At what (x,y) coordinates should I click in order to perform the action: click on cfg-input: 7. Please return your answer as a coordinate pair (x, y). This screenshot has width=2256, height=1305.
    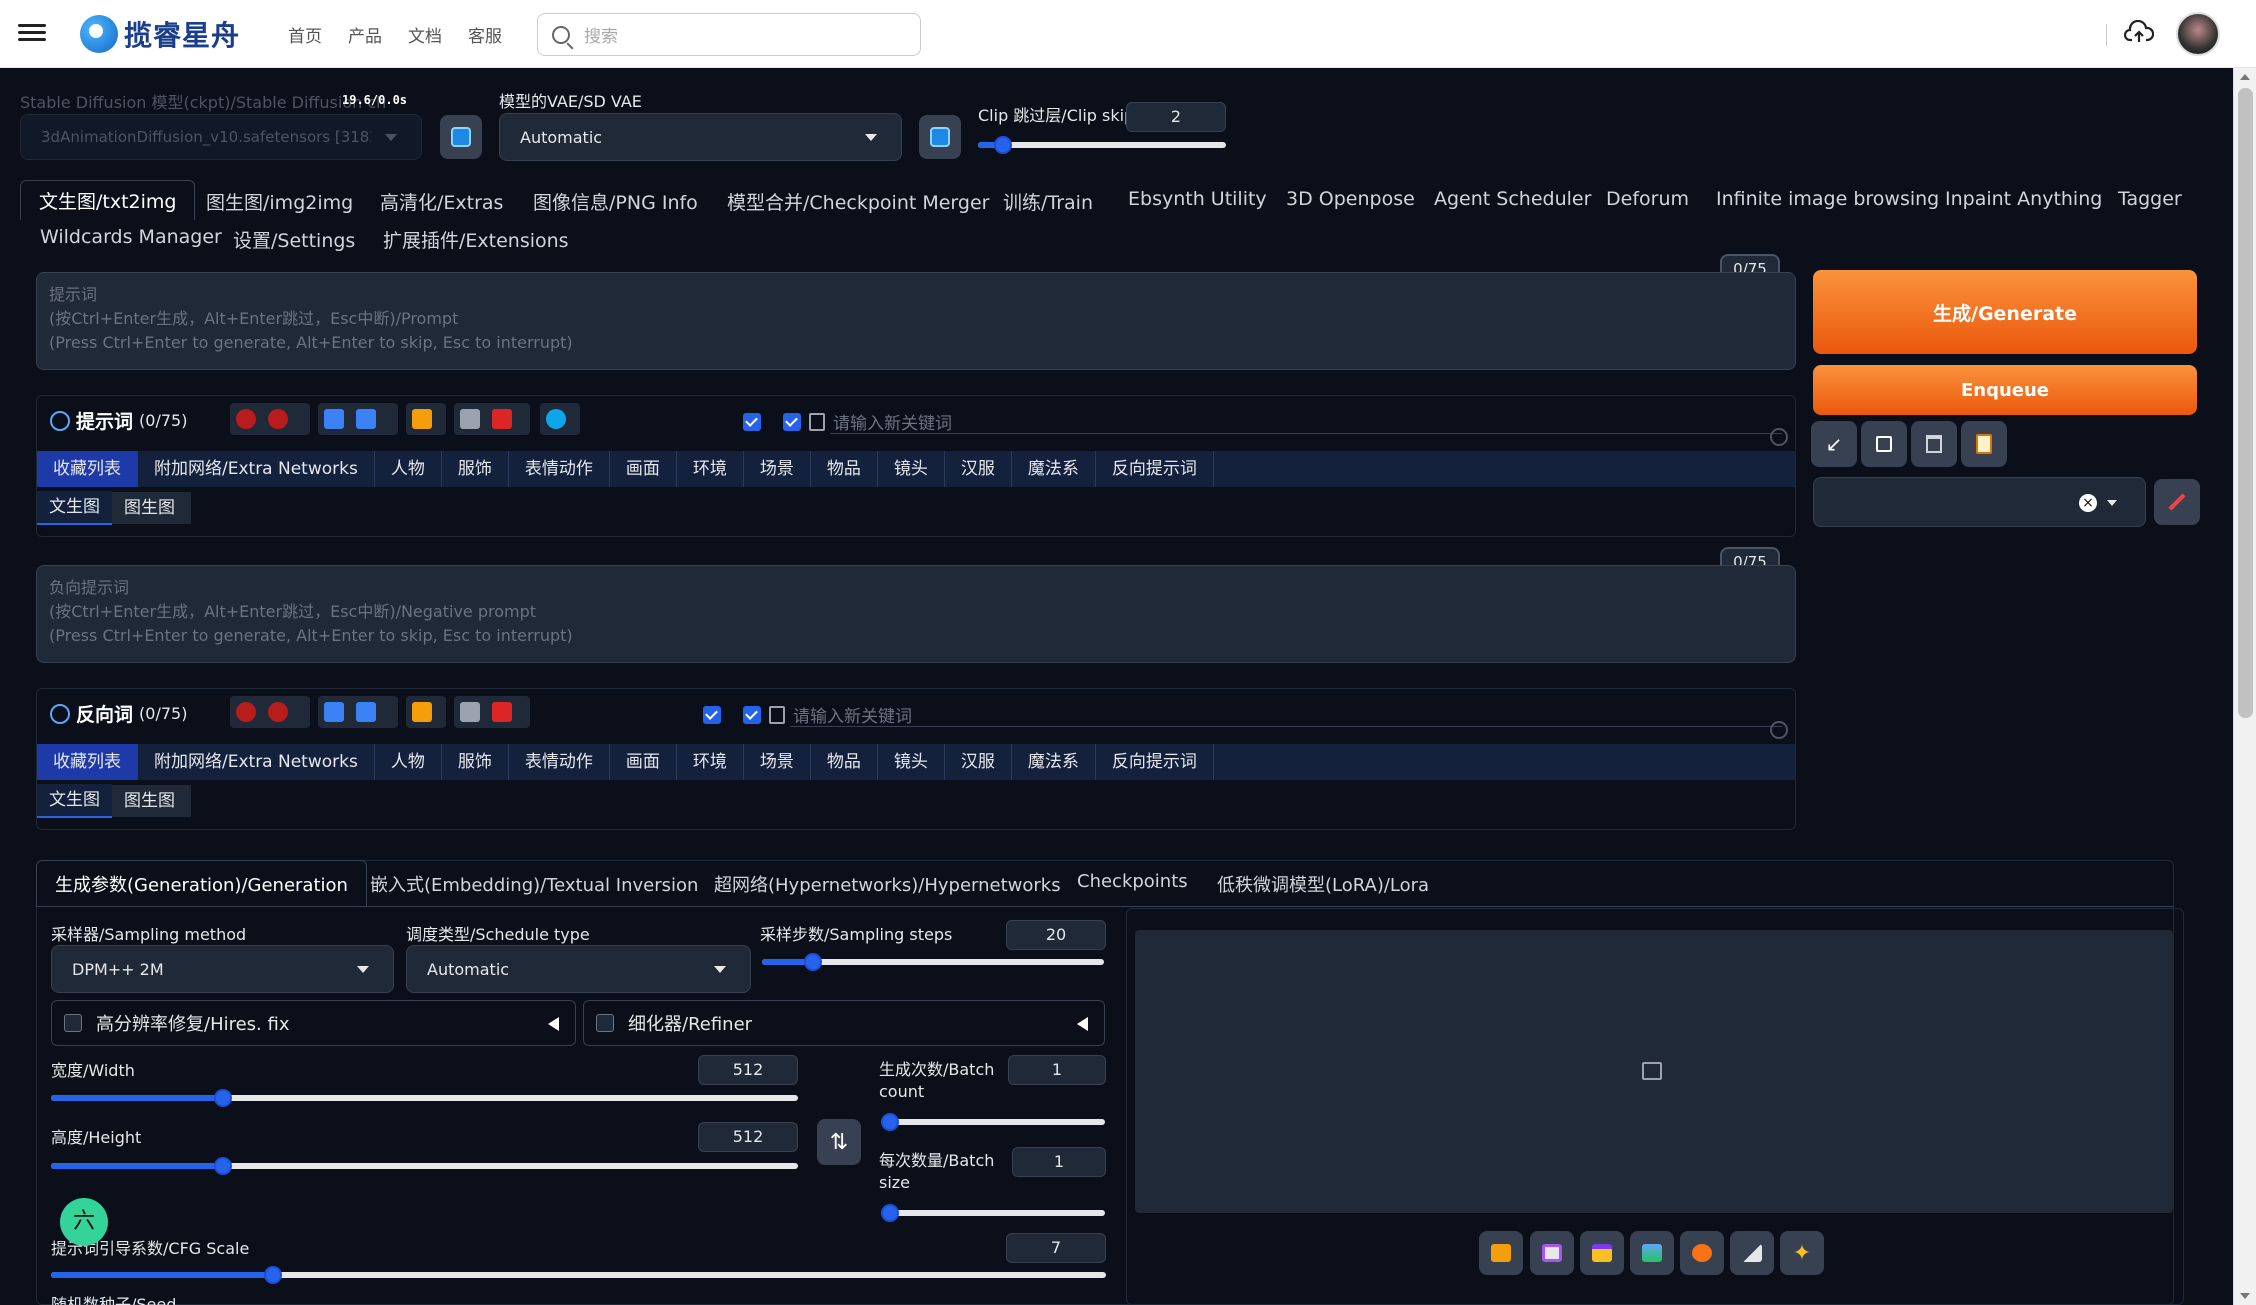
    Looking at the image, I should click on (1056, 1248).